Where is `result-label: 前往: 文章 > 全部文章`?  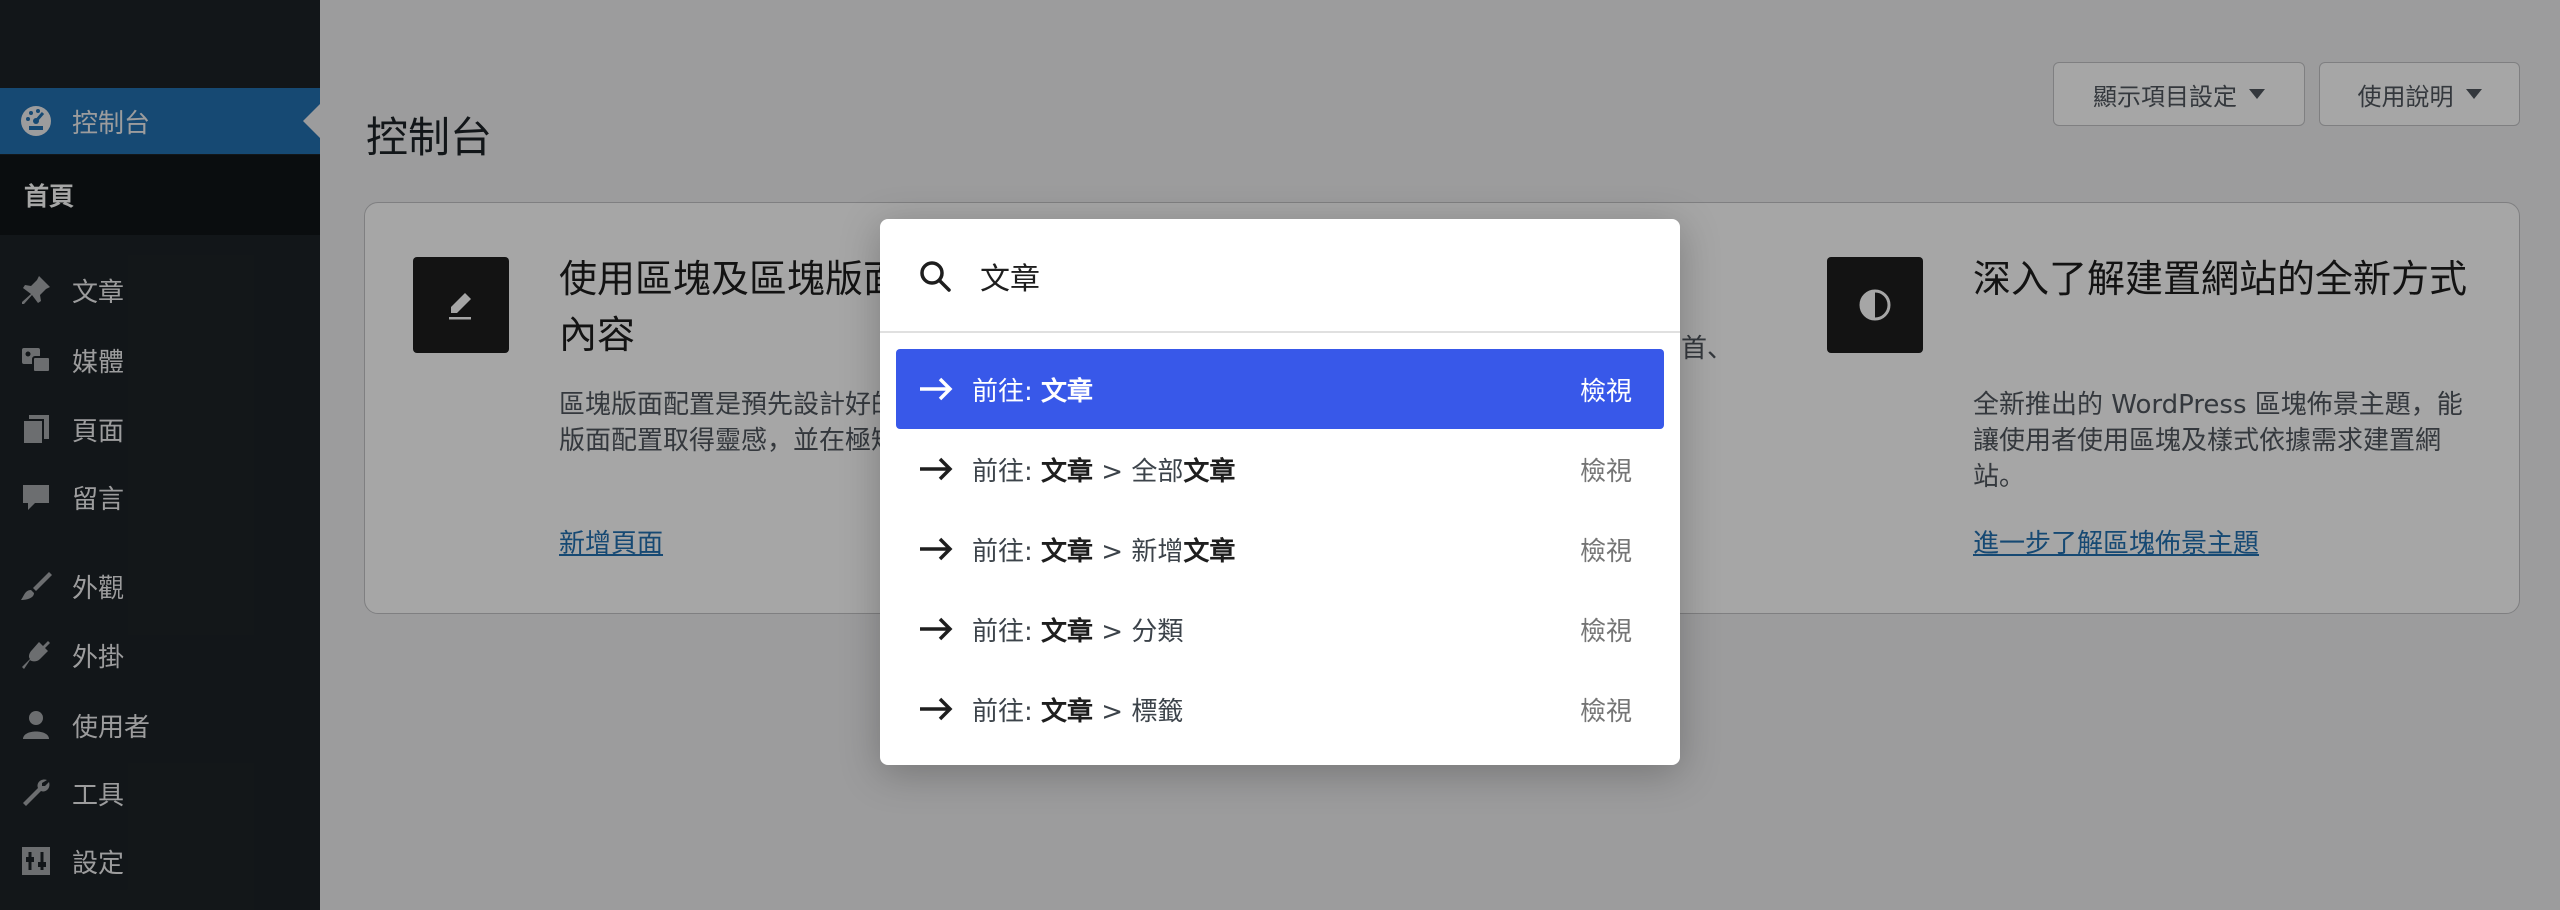 result-label: 前往: 文章 > 全部文章 is located at coordinates (1104, 471).